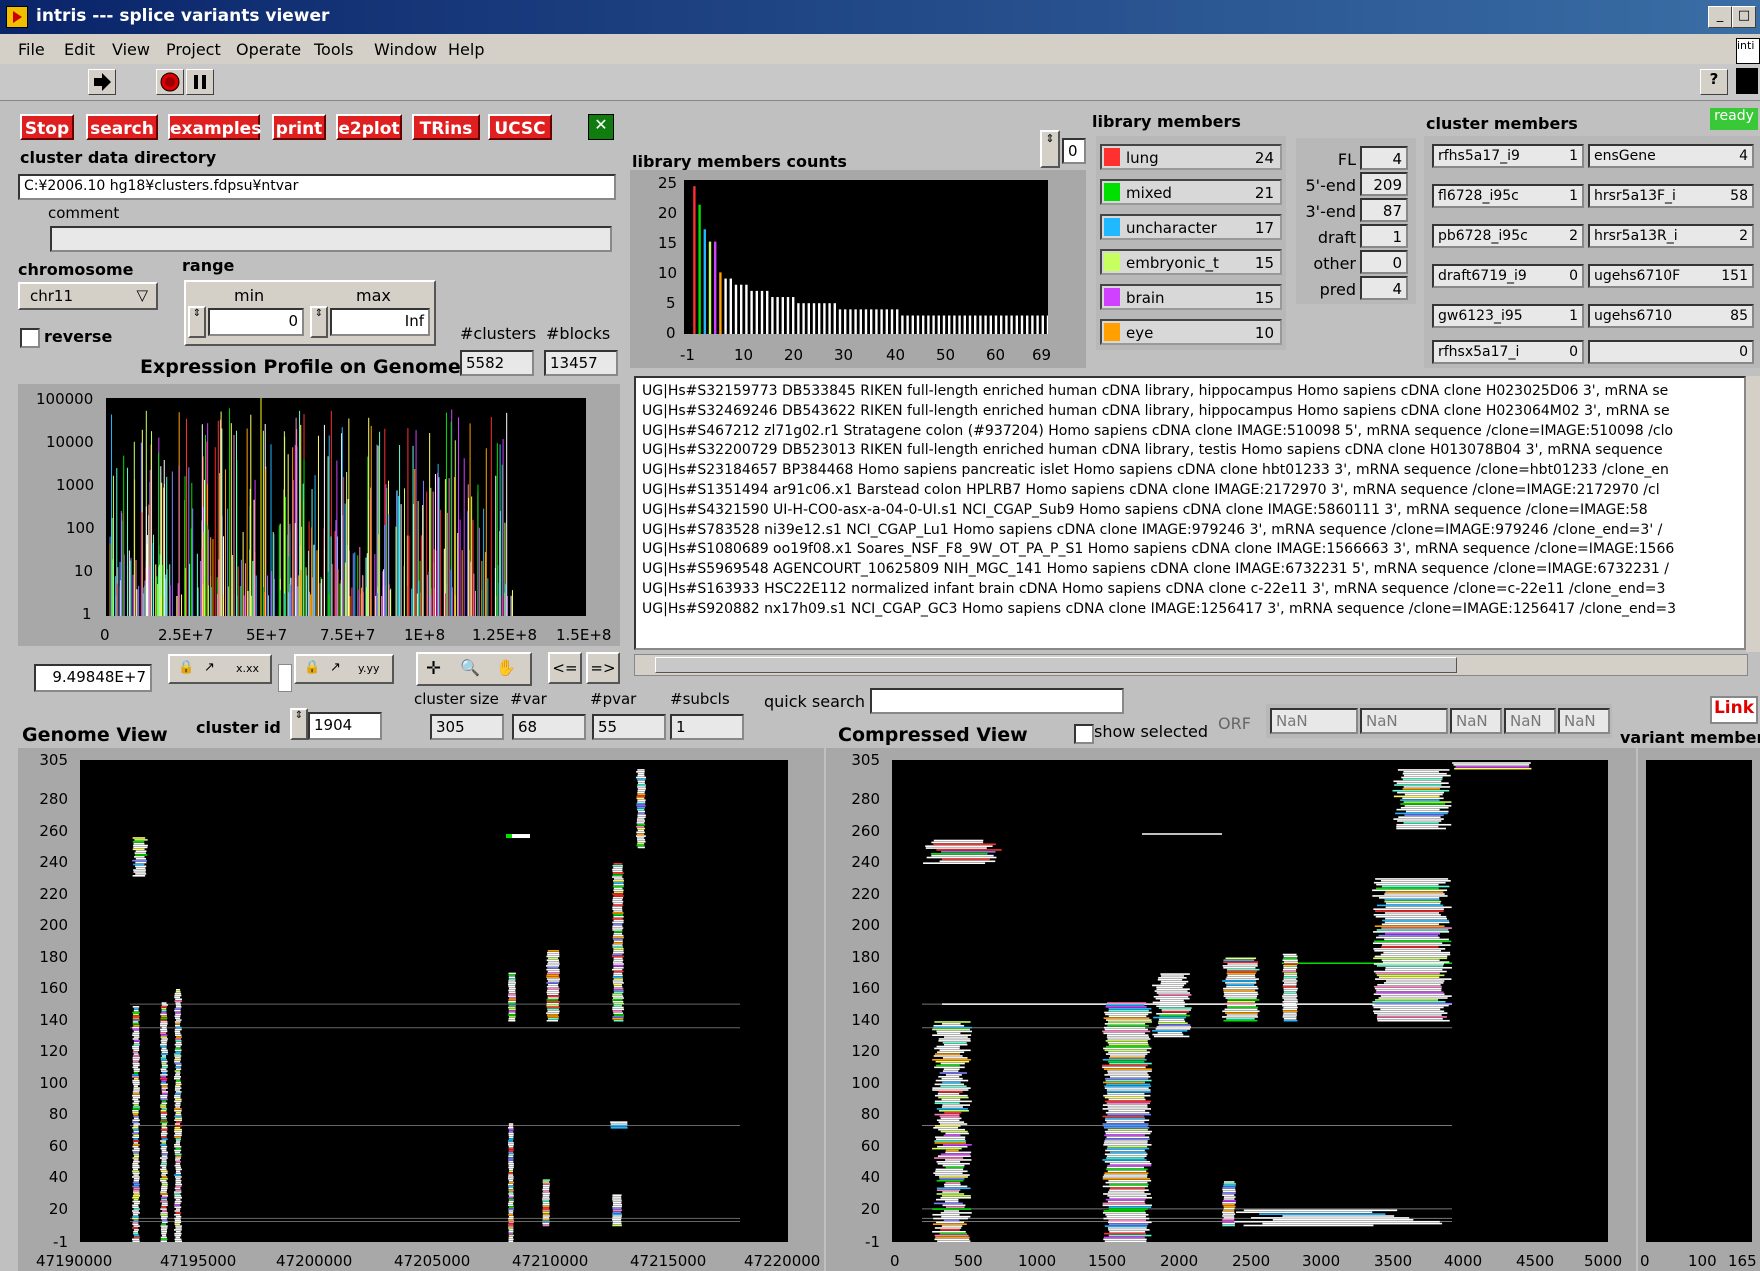  What do you see at coordinates (1508, 236) in the screenshot?
I see `cluster-member-left: pb6728_i95c 2` at bounding box center [1508, 236].